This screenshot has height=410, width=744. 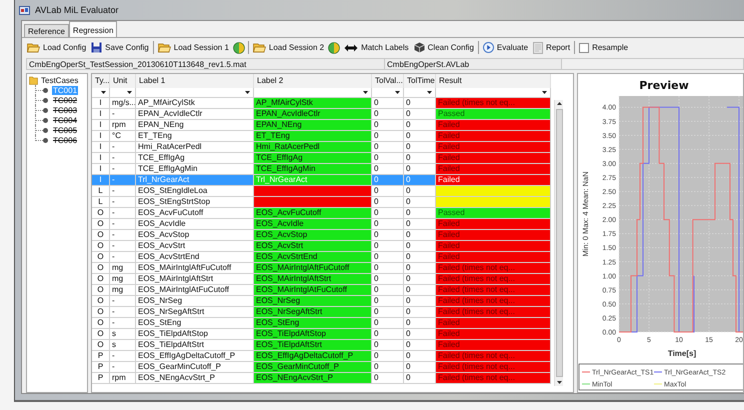 What do you see at coordinates (65, 100) in the screenshot?
I see `tree-item: TC002` at bounding box center [65, 100].